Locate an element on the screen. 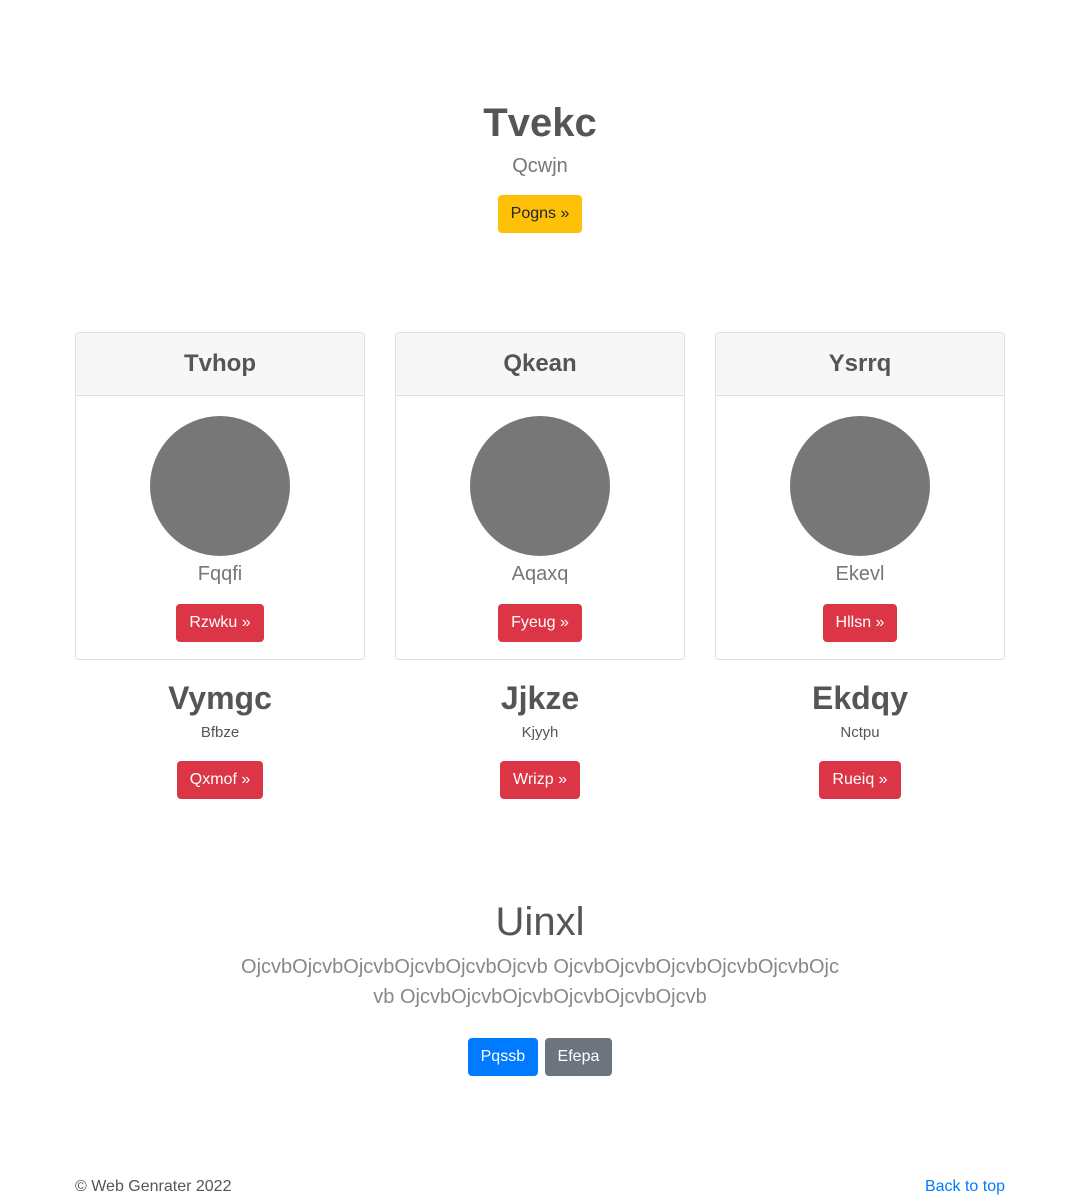 The width and height of the screenshot is (1080, 1202). feature-text: Kjyyh is located at coordinates (540, 732).